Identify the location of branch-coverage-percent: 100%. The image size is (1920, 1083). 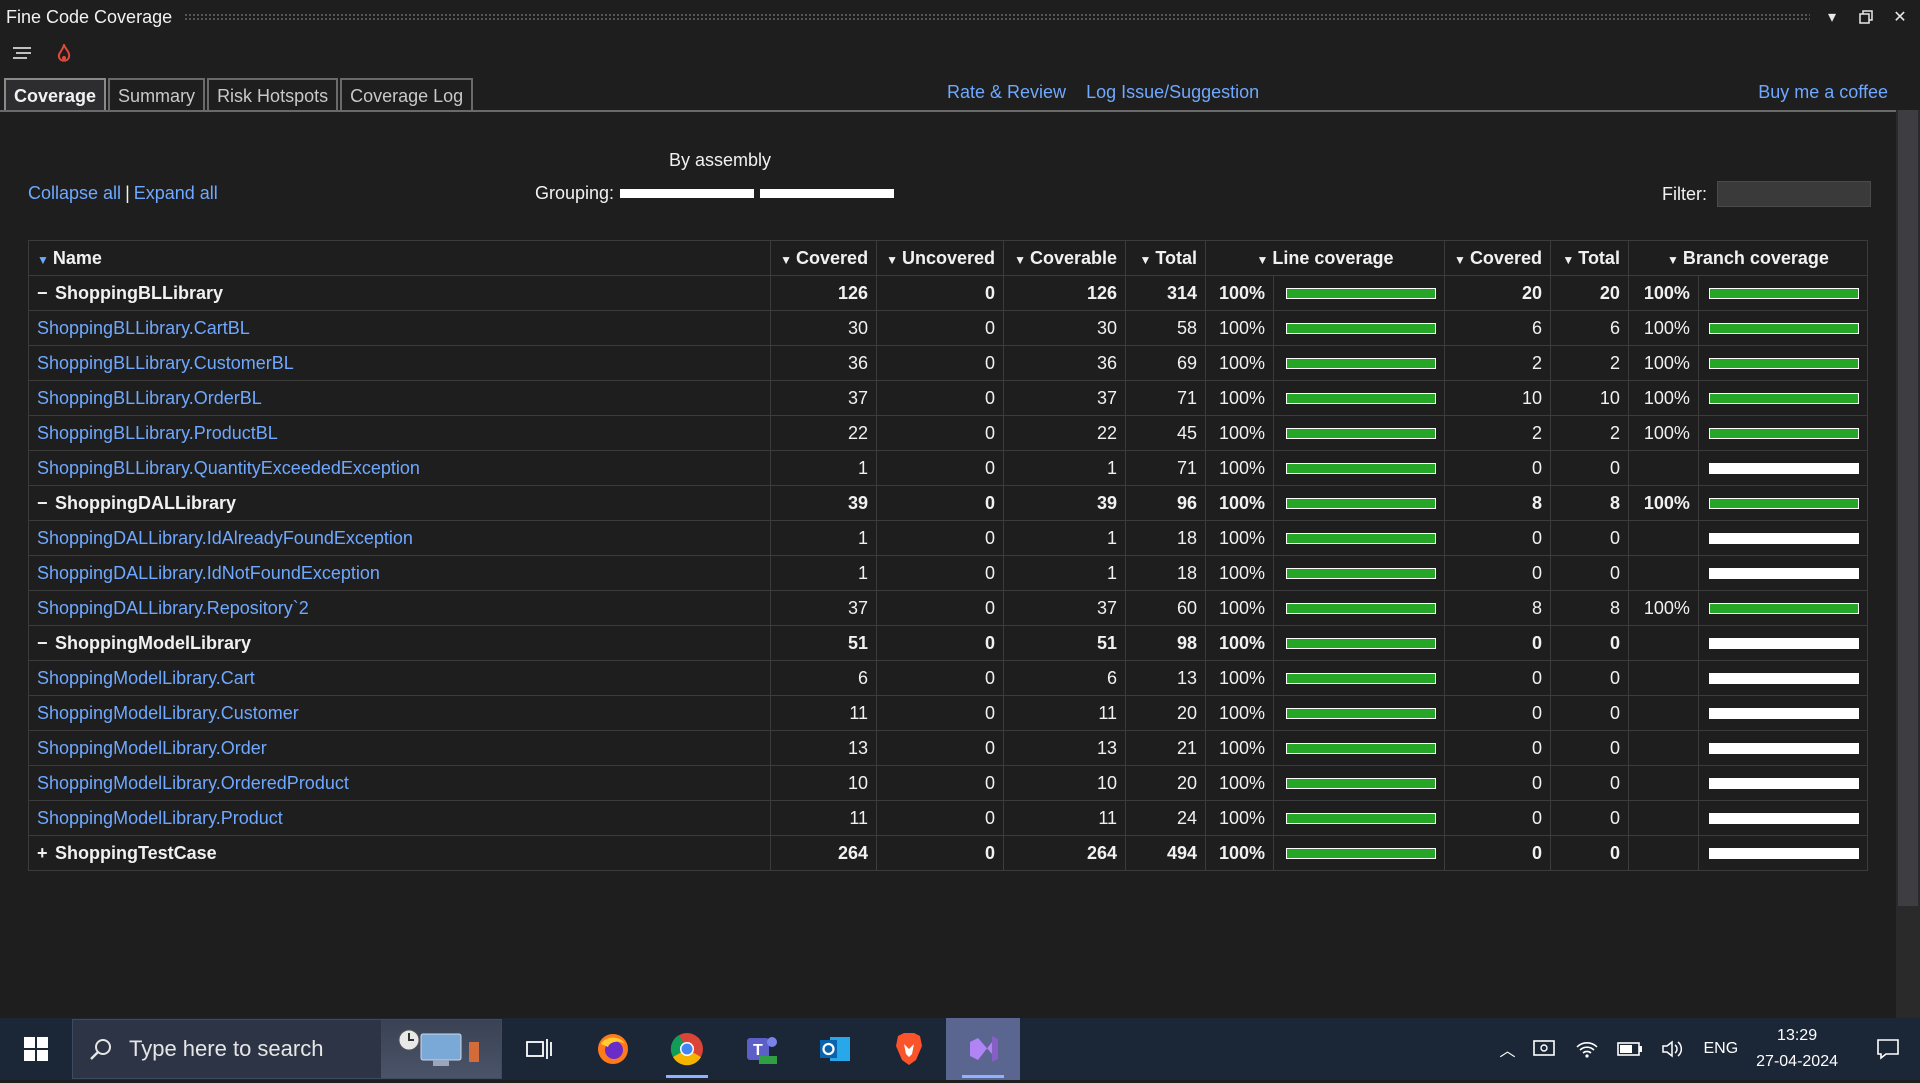
(1663, 608).